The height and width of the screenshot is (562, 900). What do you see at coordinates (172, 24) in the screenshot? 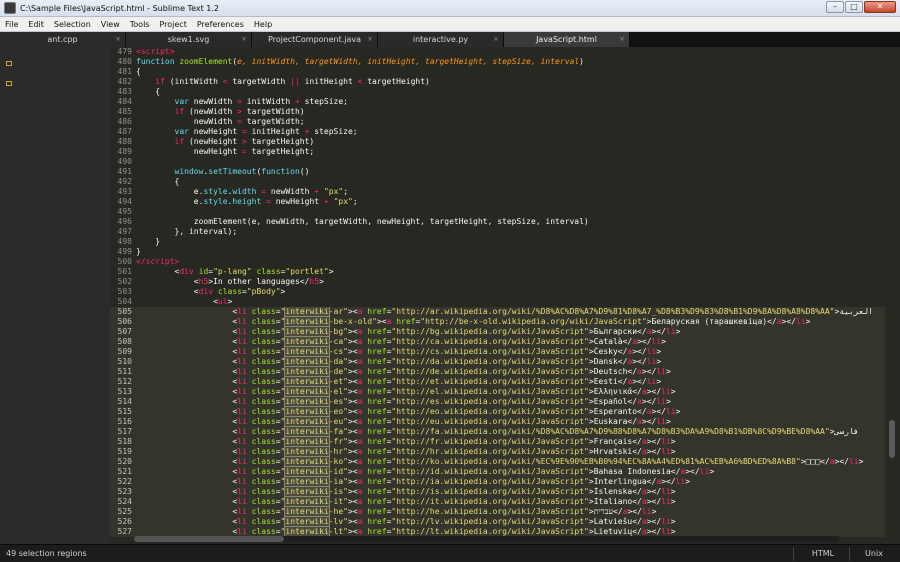
I see `menu-project: Project` at bounding box center [172, 24].